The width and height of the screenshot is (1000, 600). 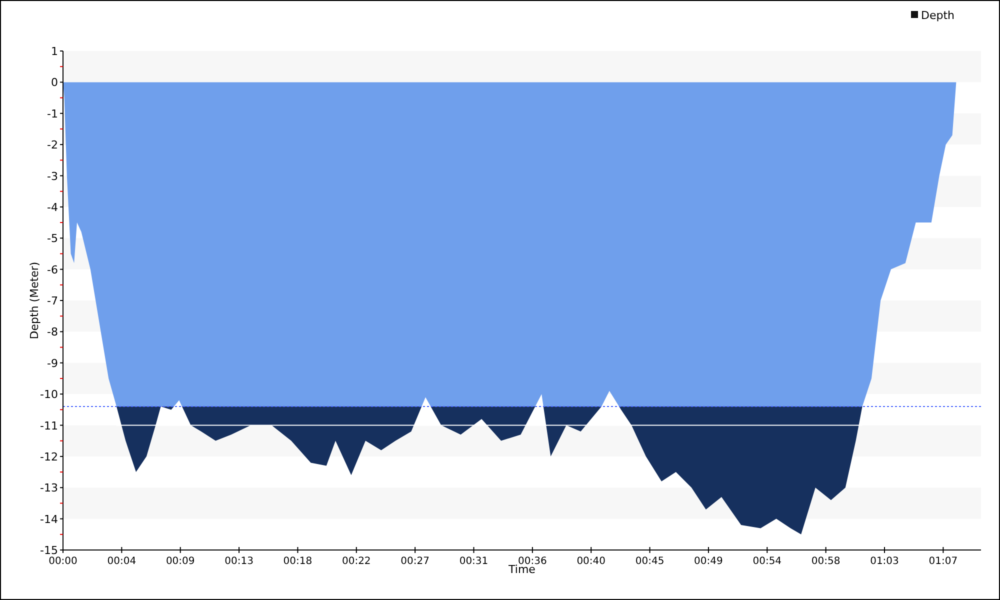 I want to click on x-tick-label: 00:09, so click(x=180, y=561).